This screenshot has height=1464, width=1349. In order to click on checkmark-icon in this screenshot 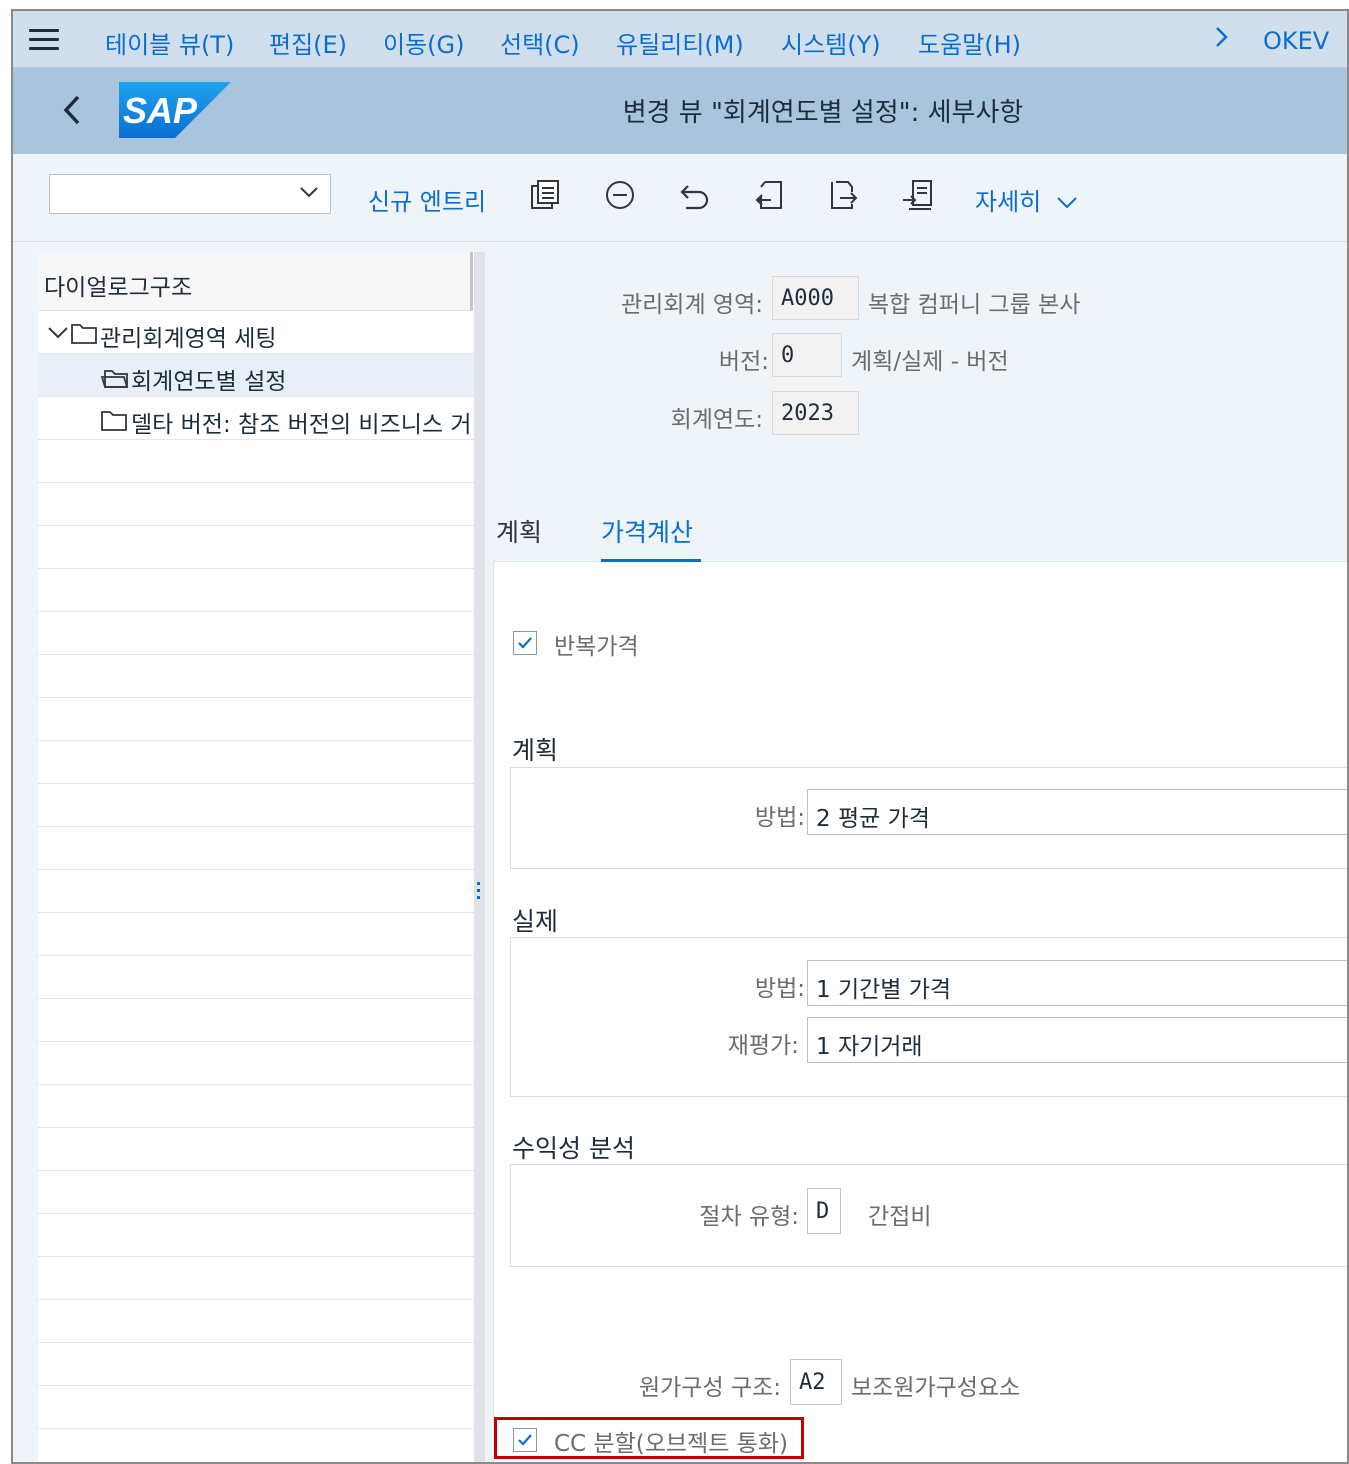, I will do `click(525, 643)`.